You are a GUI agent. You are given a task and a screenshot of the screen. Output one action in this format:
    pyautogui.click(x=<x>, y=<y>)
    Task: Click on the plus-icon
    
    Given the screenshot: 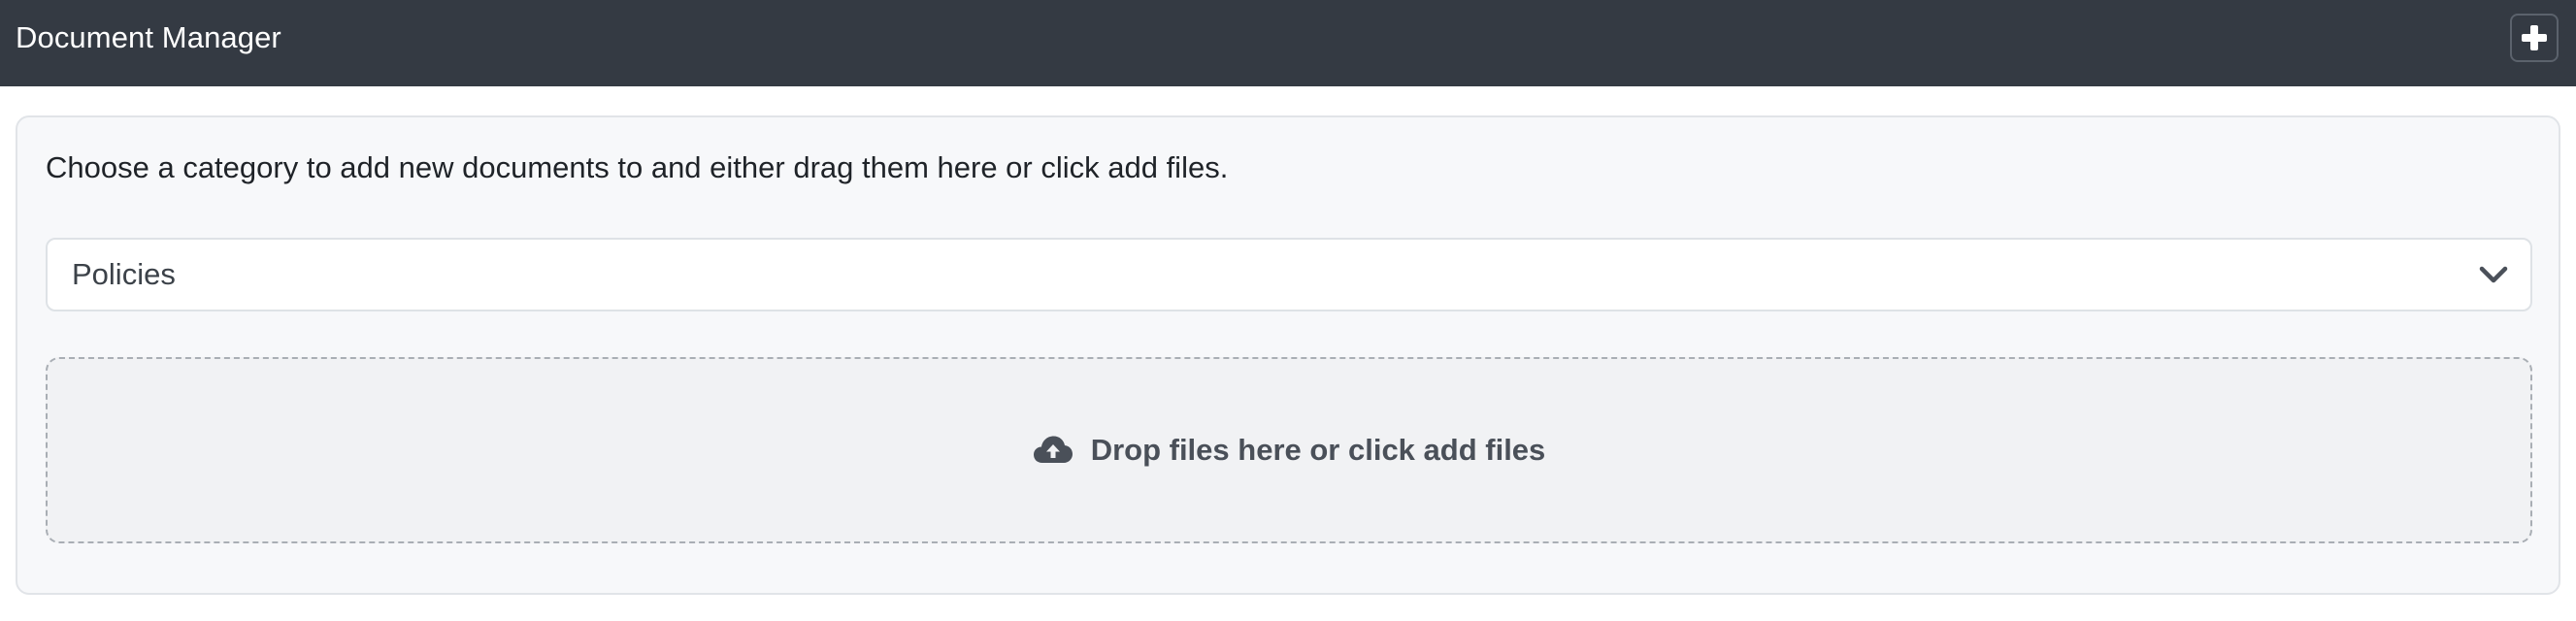 What is the action you would take?
    pyautogui.click(x=2534, y=37)
    